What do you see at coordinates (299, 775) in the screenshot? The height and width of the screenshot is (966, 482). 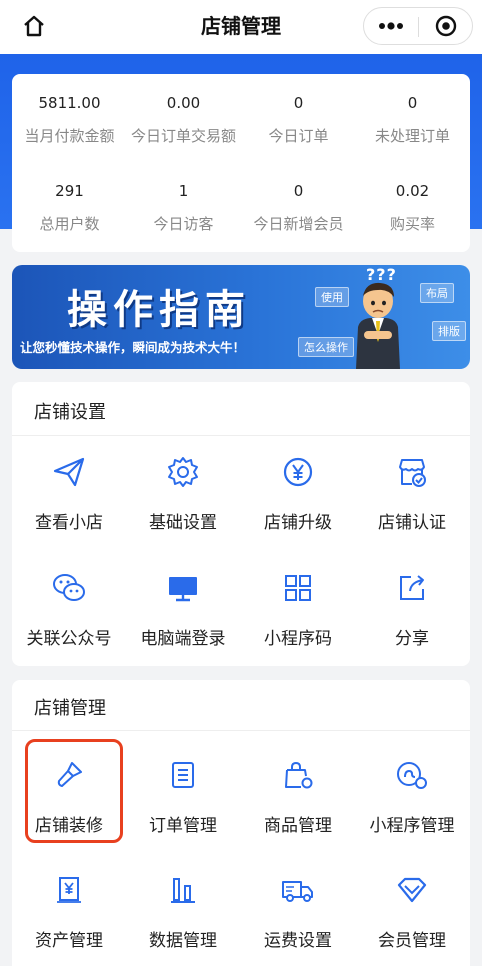 I see `product-bag-icon` at bounding box center [299, 775].